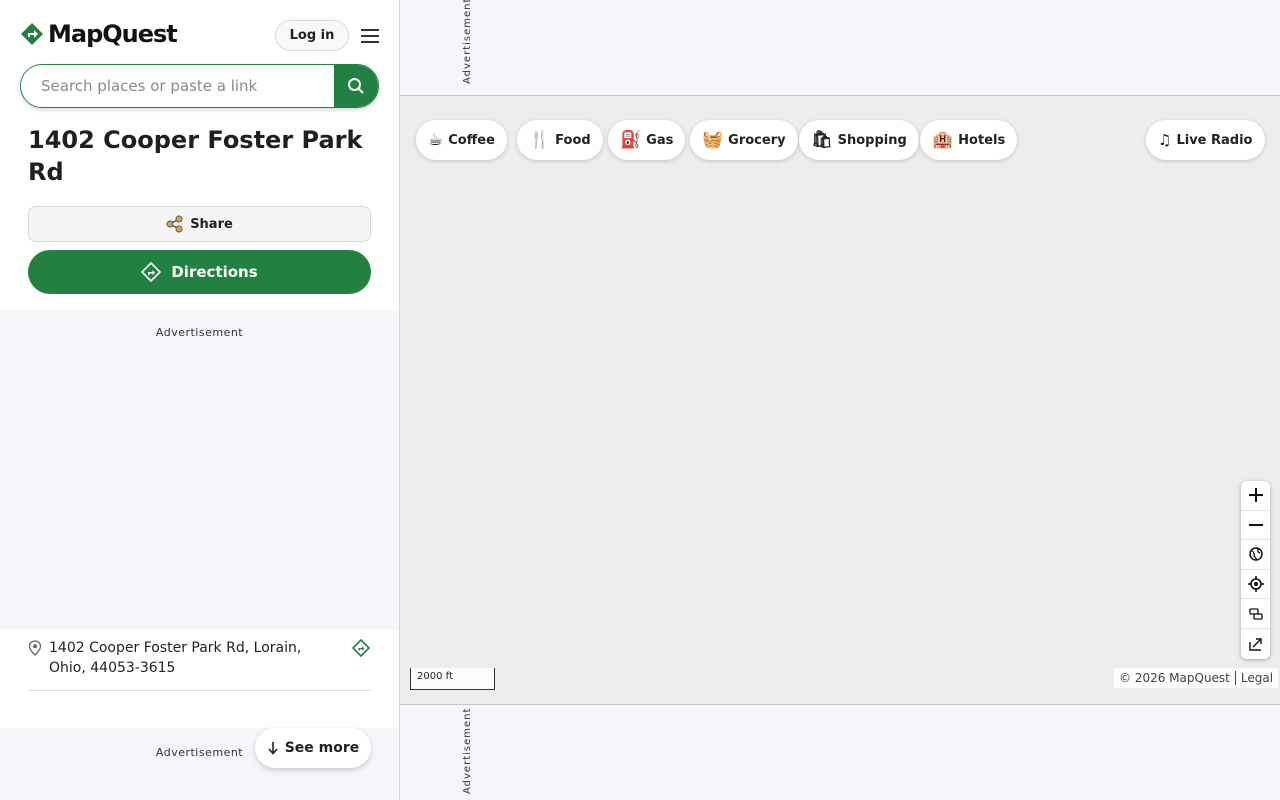 The image size is (1280, 800). What do you see at coordinates (35, 648) in the screenshot?
I see `location-pin-icon` at bounding box center [35, 648].